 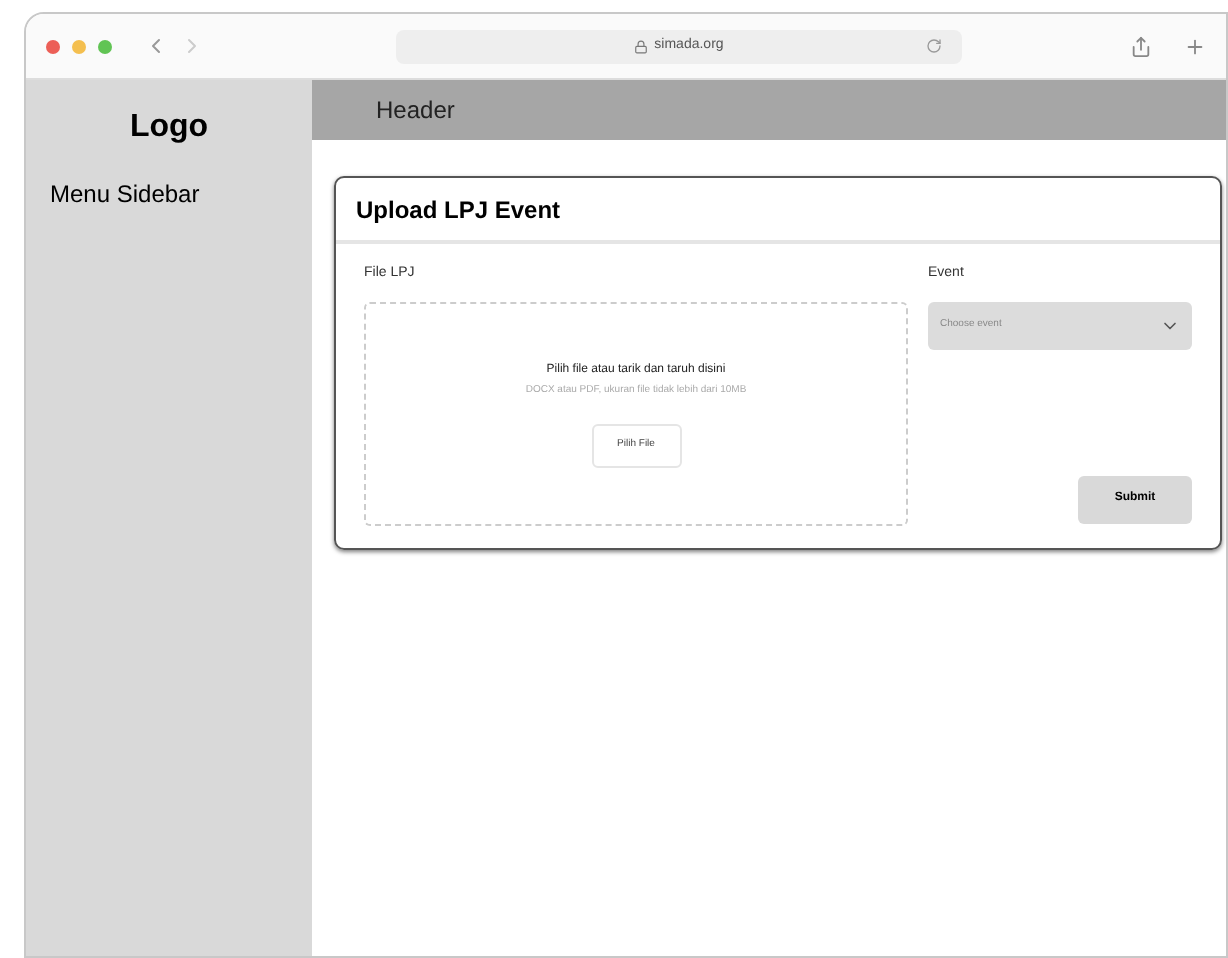 I want to click on share-icon, so click(x=1141, y=46).